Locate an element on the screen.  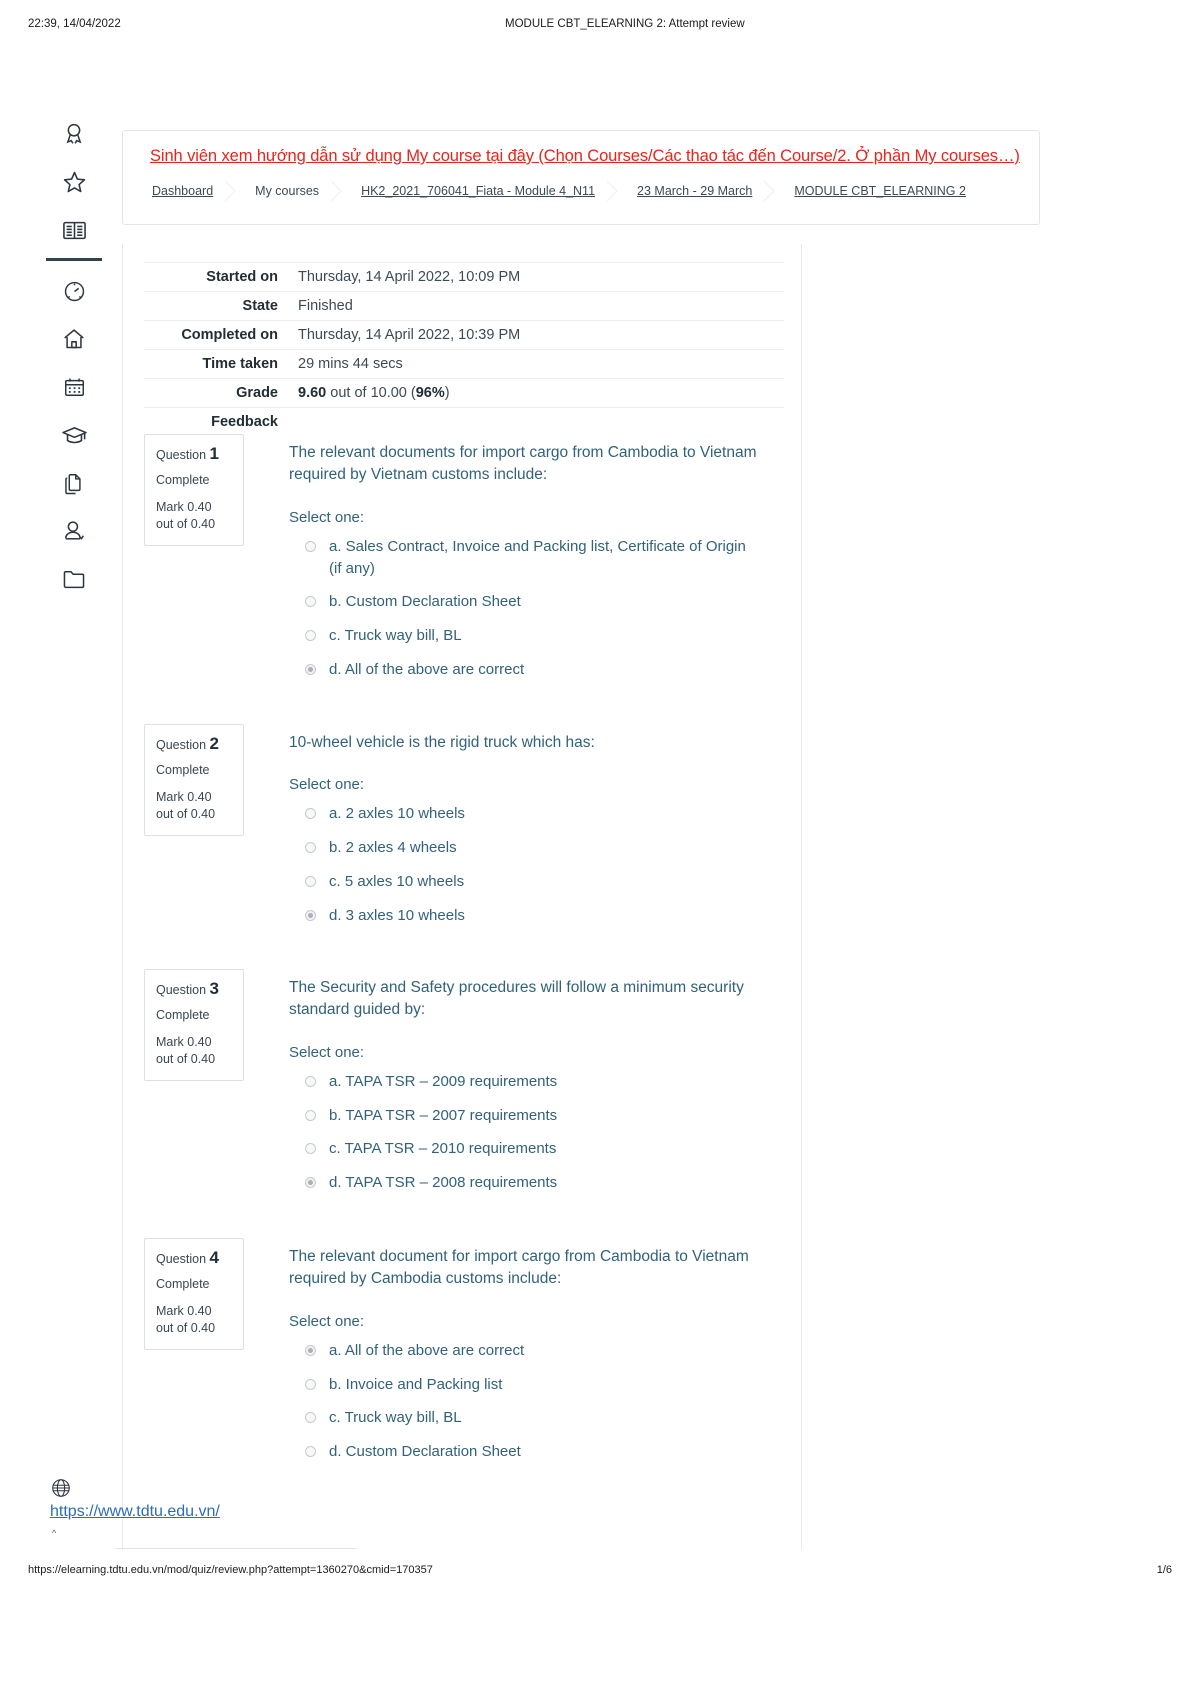
sidebar-item-starred is located at coordinates (74, 182).